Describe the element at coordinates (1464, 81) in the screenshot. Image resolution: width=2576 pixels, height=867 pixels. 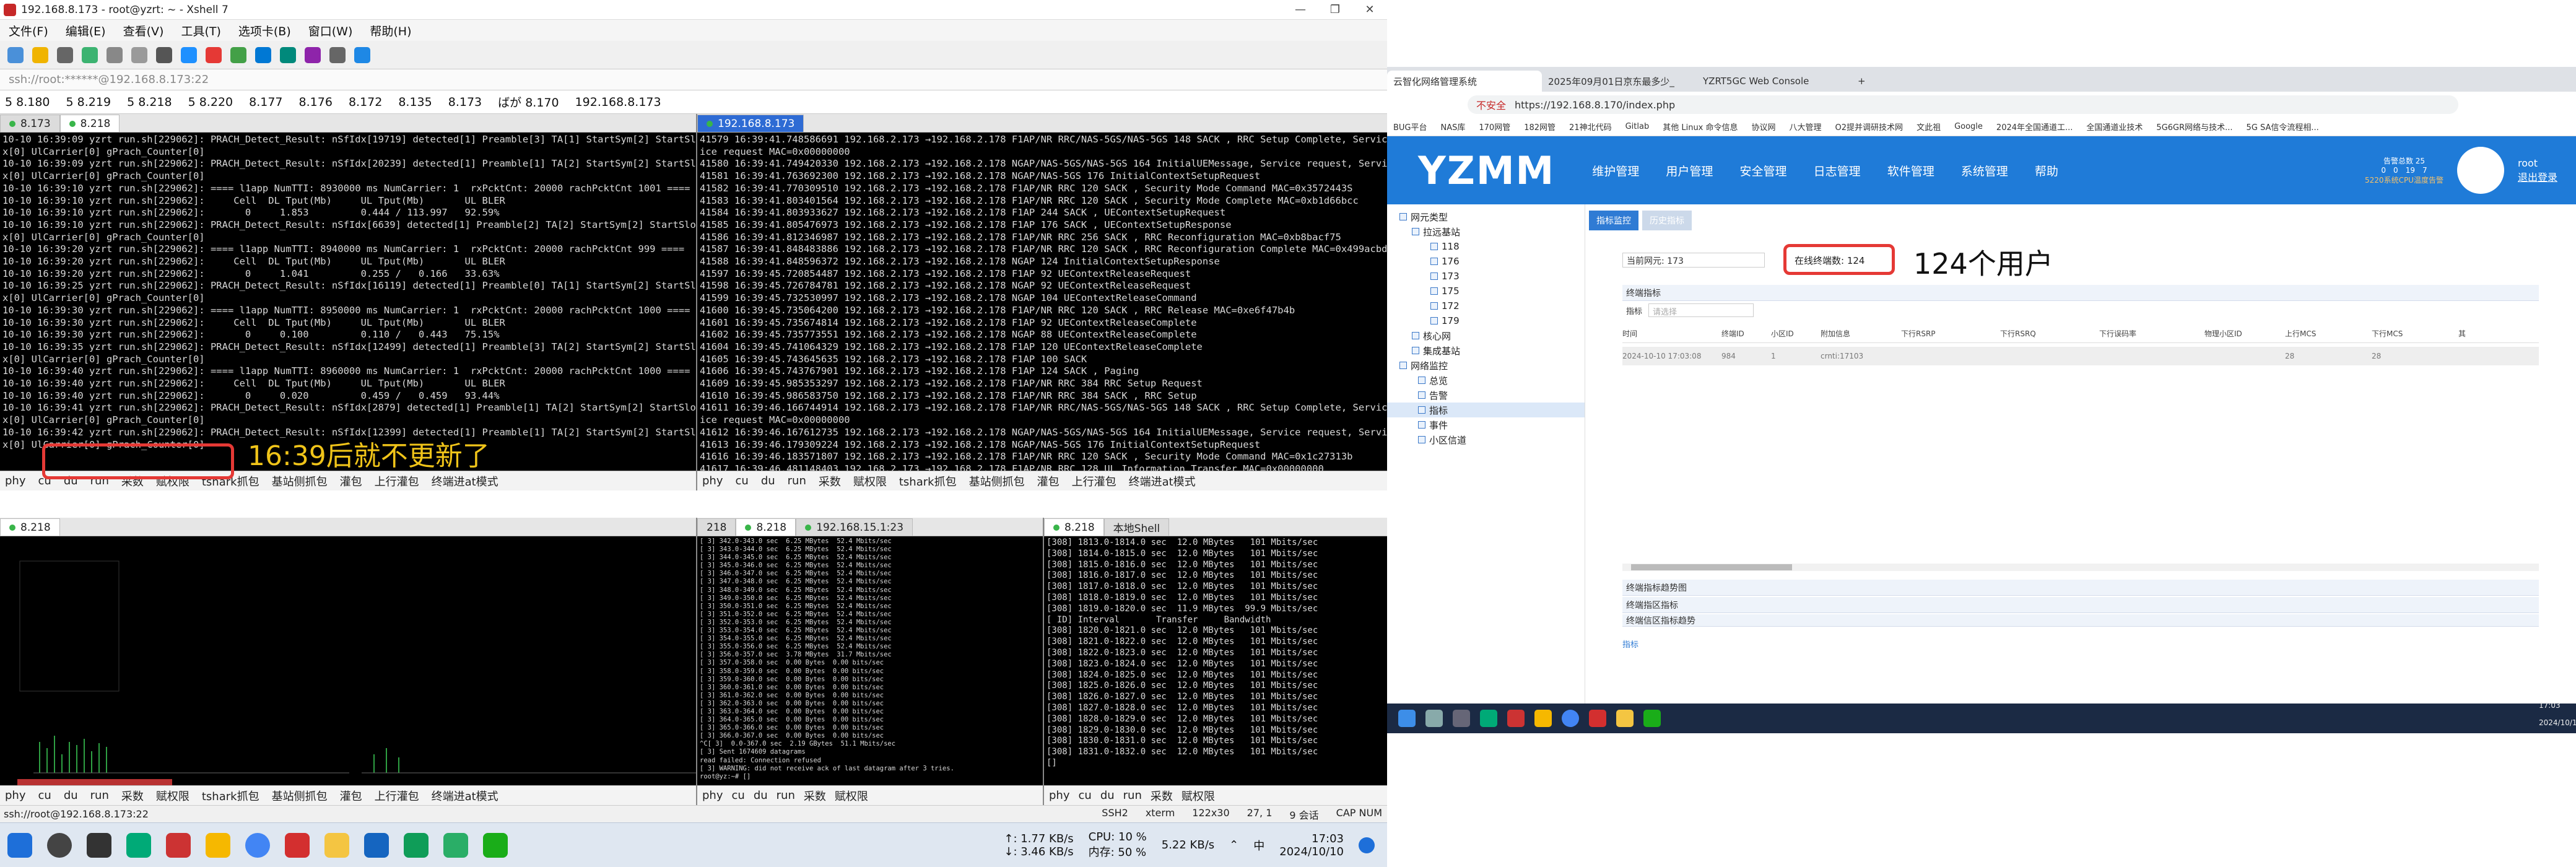
I see `browser-tab: 云智化网络管理系统` at that location.